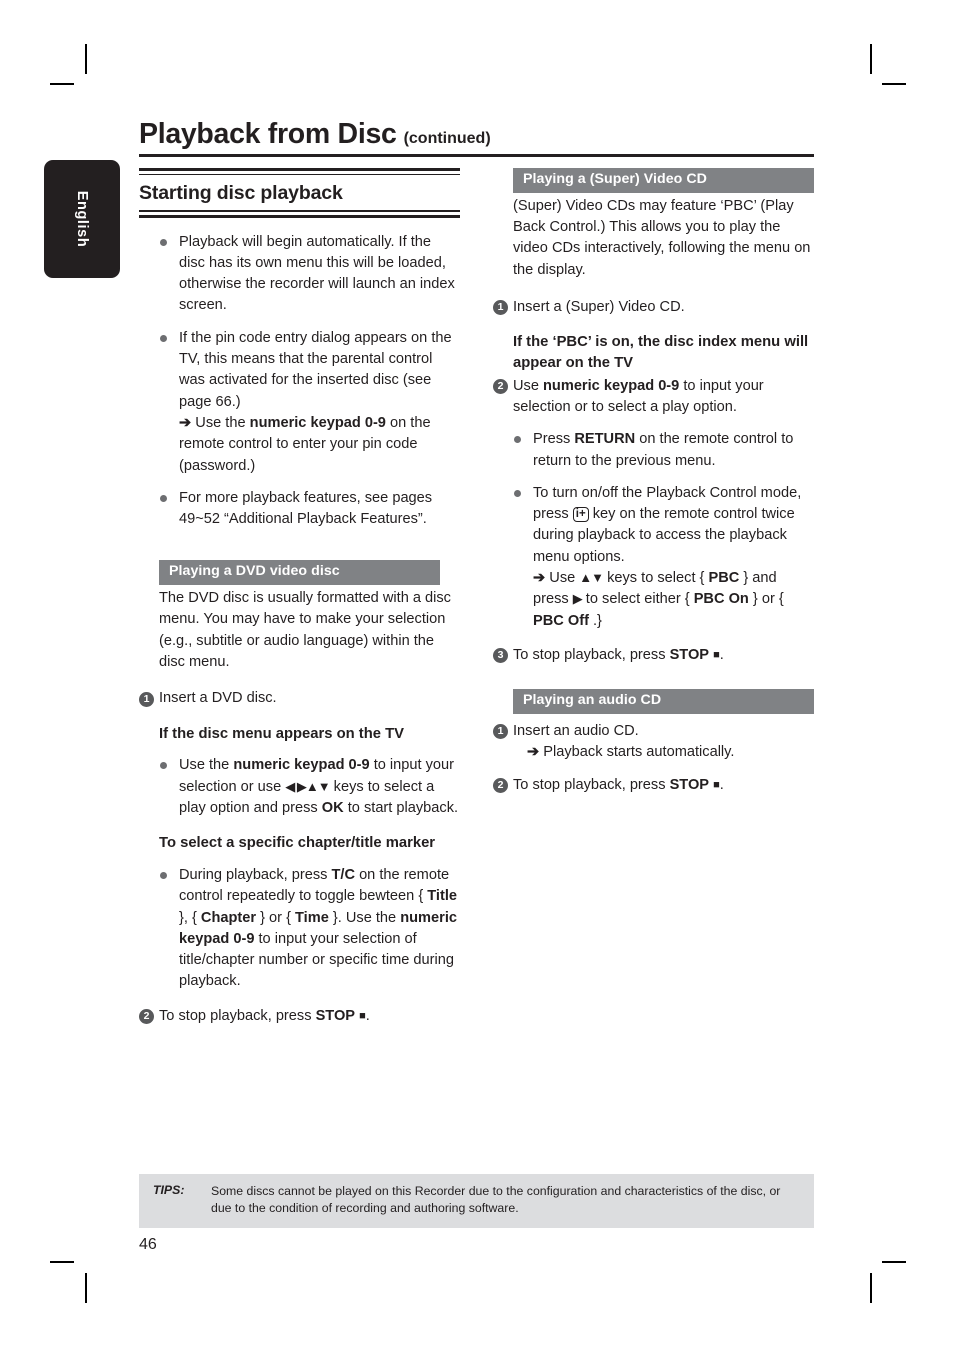 The width and height of the screenshot is (954, 1347). Describe the element at coordinates (476, 155) in the screenshot. I see `page-title-rule` at that location.